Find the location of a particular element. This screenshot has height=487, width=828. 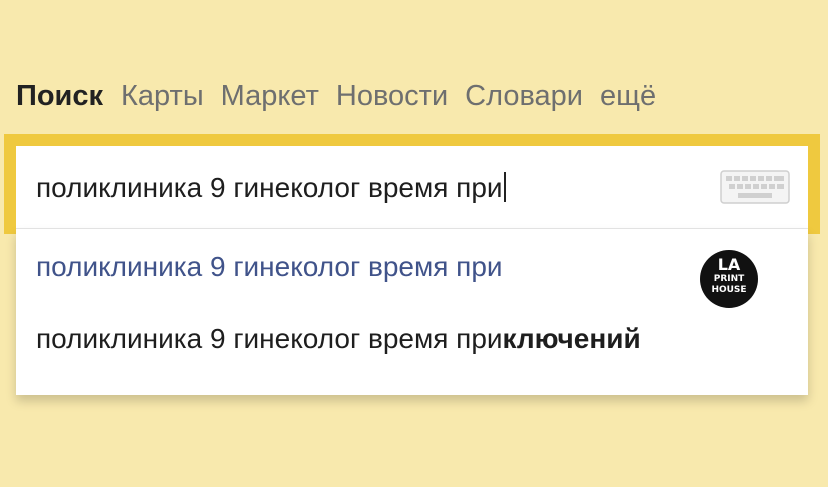

search-query: поликлиника 9 гинеколог время при is located at coordinates (269, 187).